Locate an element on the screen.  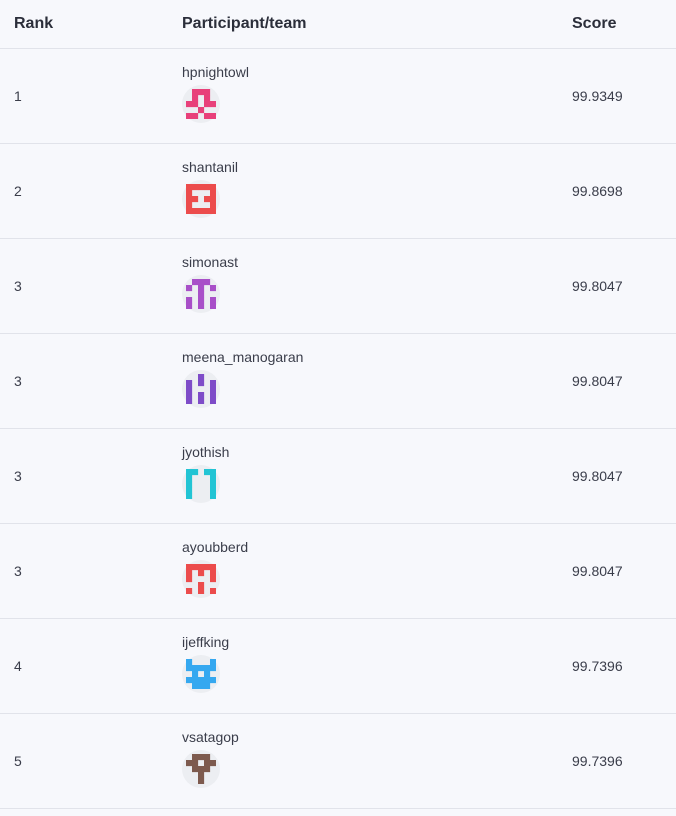
participant-cell: jyothish is located at coordinates (377, 476).